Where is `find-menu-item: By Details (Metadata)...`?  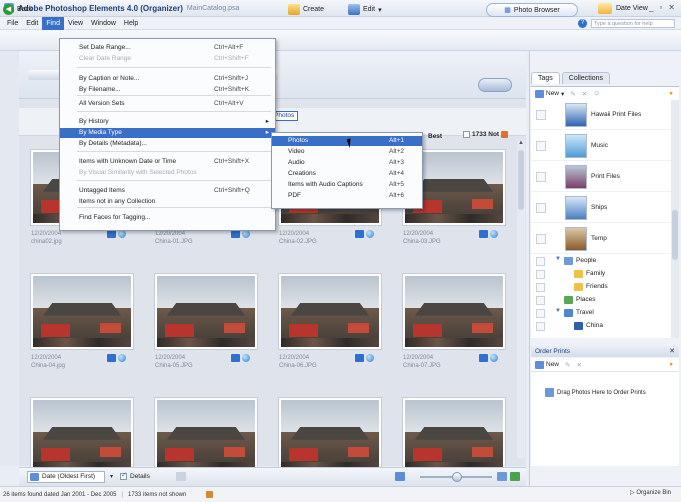 find-menu-item: By Details (Metadata)... is located at coordinates (167, 144).